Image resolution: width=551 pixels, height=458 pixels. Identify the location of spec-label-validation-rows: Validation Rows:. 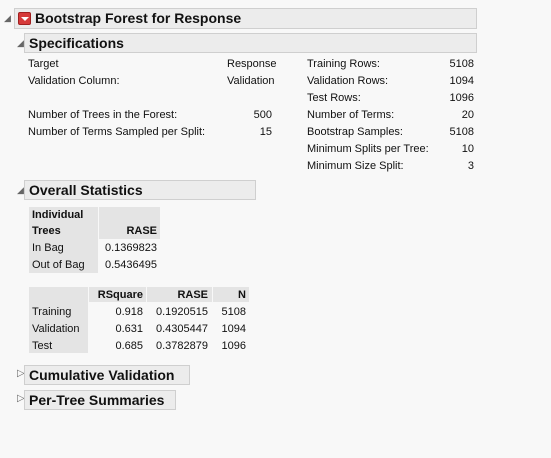
(348, 81).